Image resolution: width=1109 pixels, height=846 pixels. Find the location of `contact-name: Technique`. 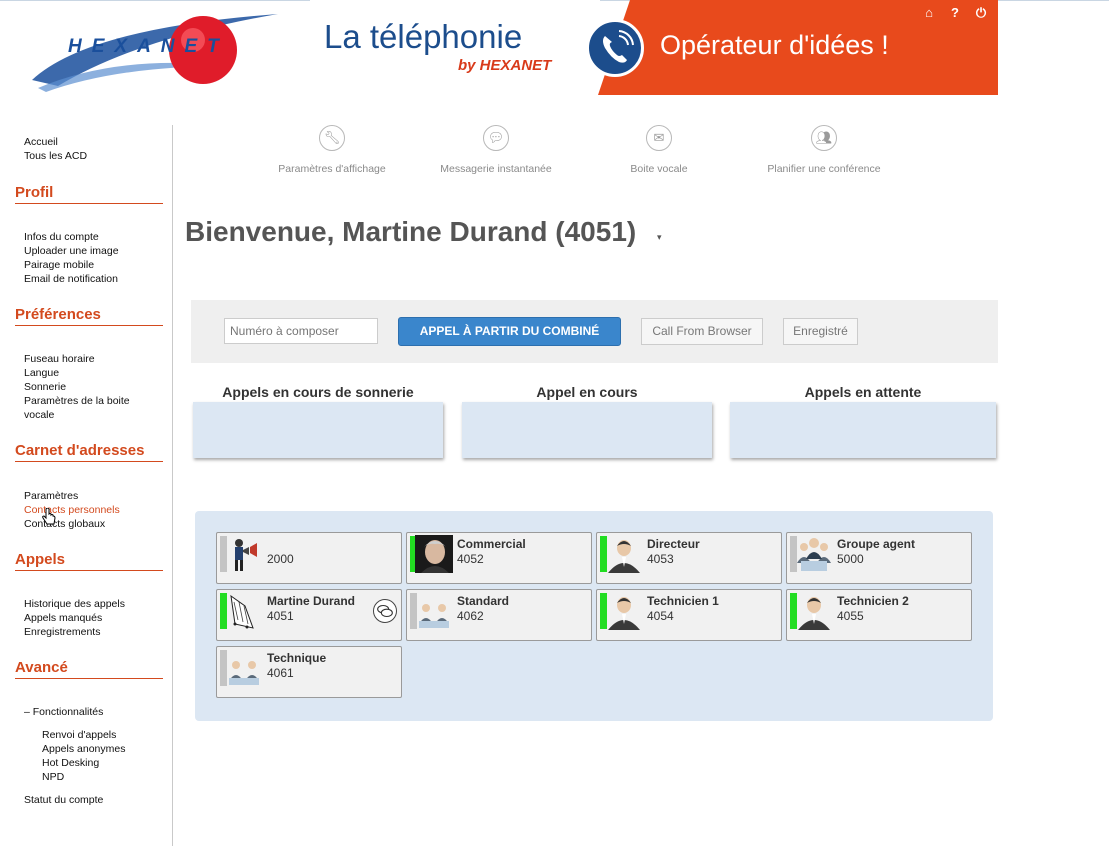

contact-name: Technique is located at coordinates (297, 658).